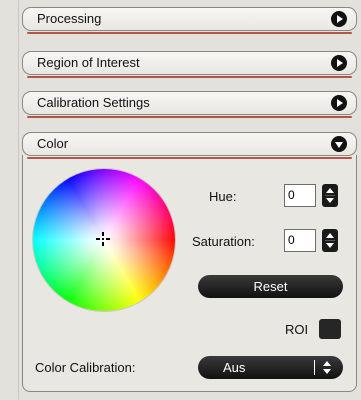 Image resolution: width=361 pixels, height=400 pixels. What do you see at coordinates (93, 102) in the screenshot?
I see `section-title-calibration-settings: Calibration Settings` at bounding box center [93, 102].